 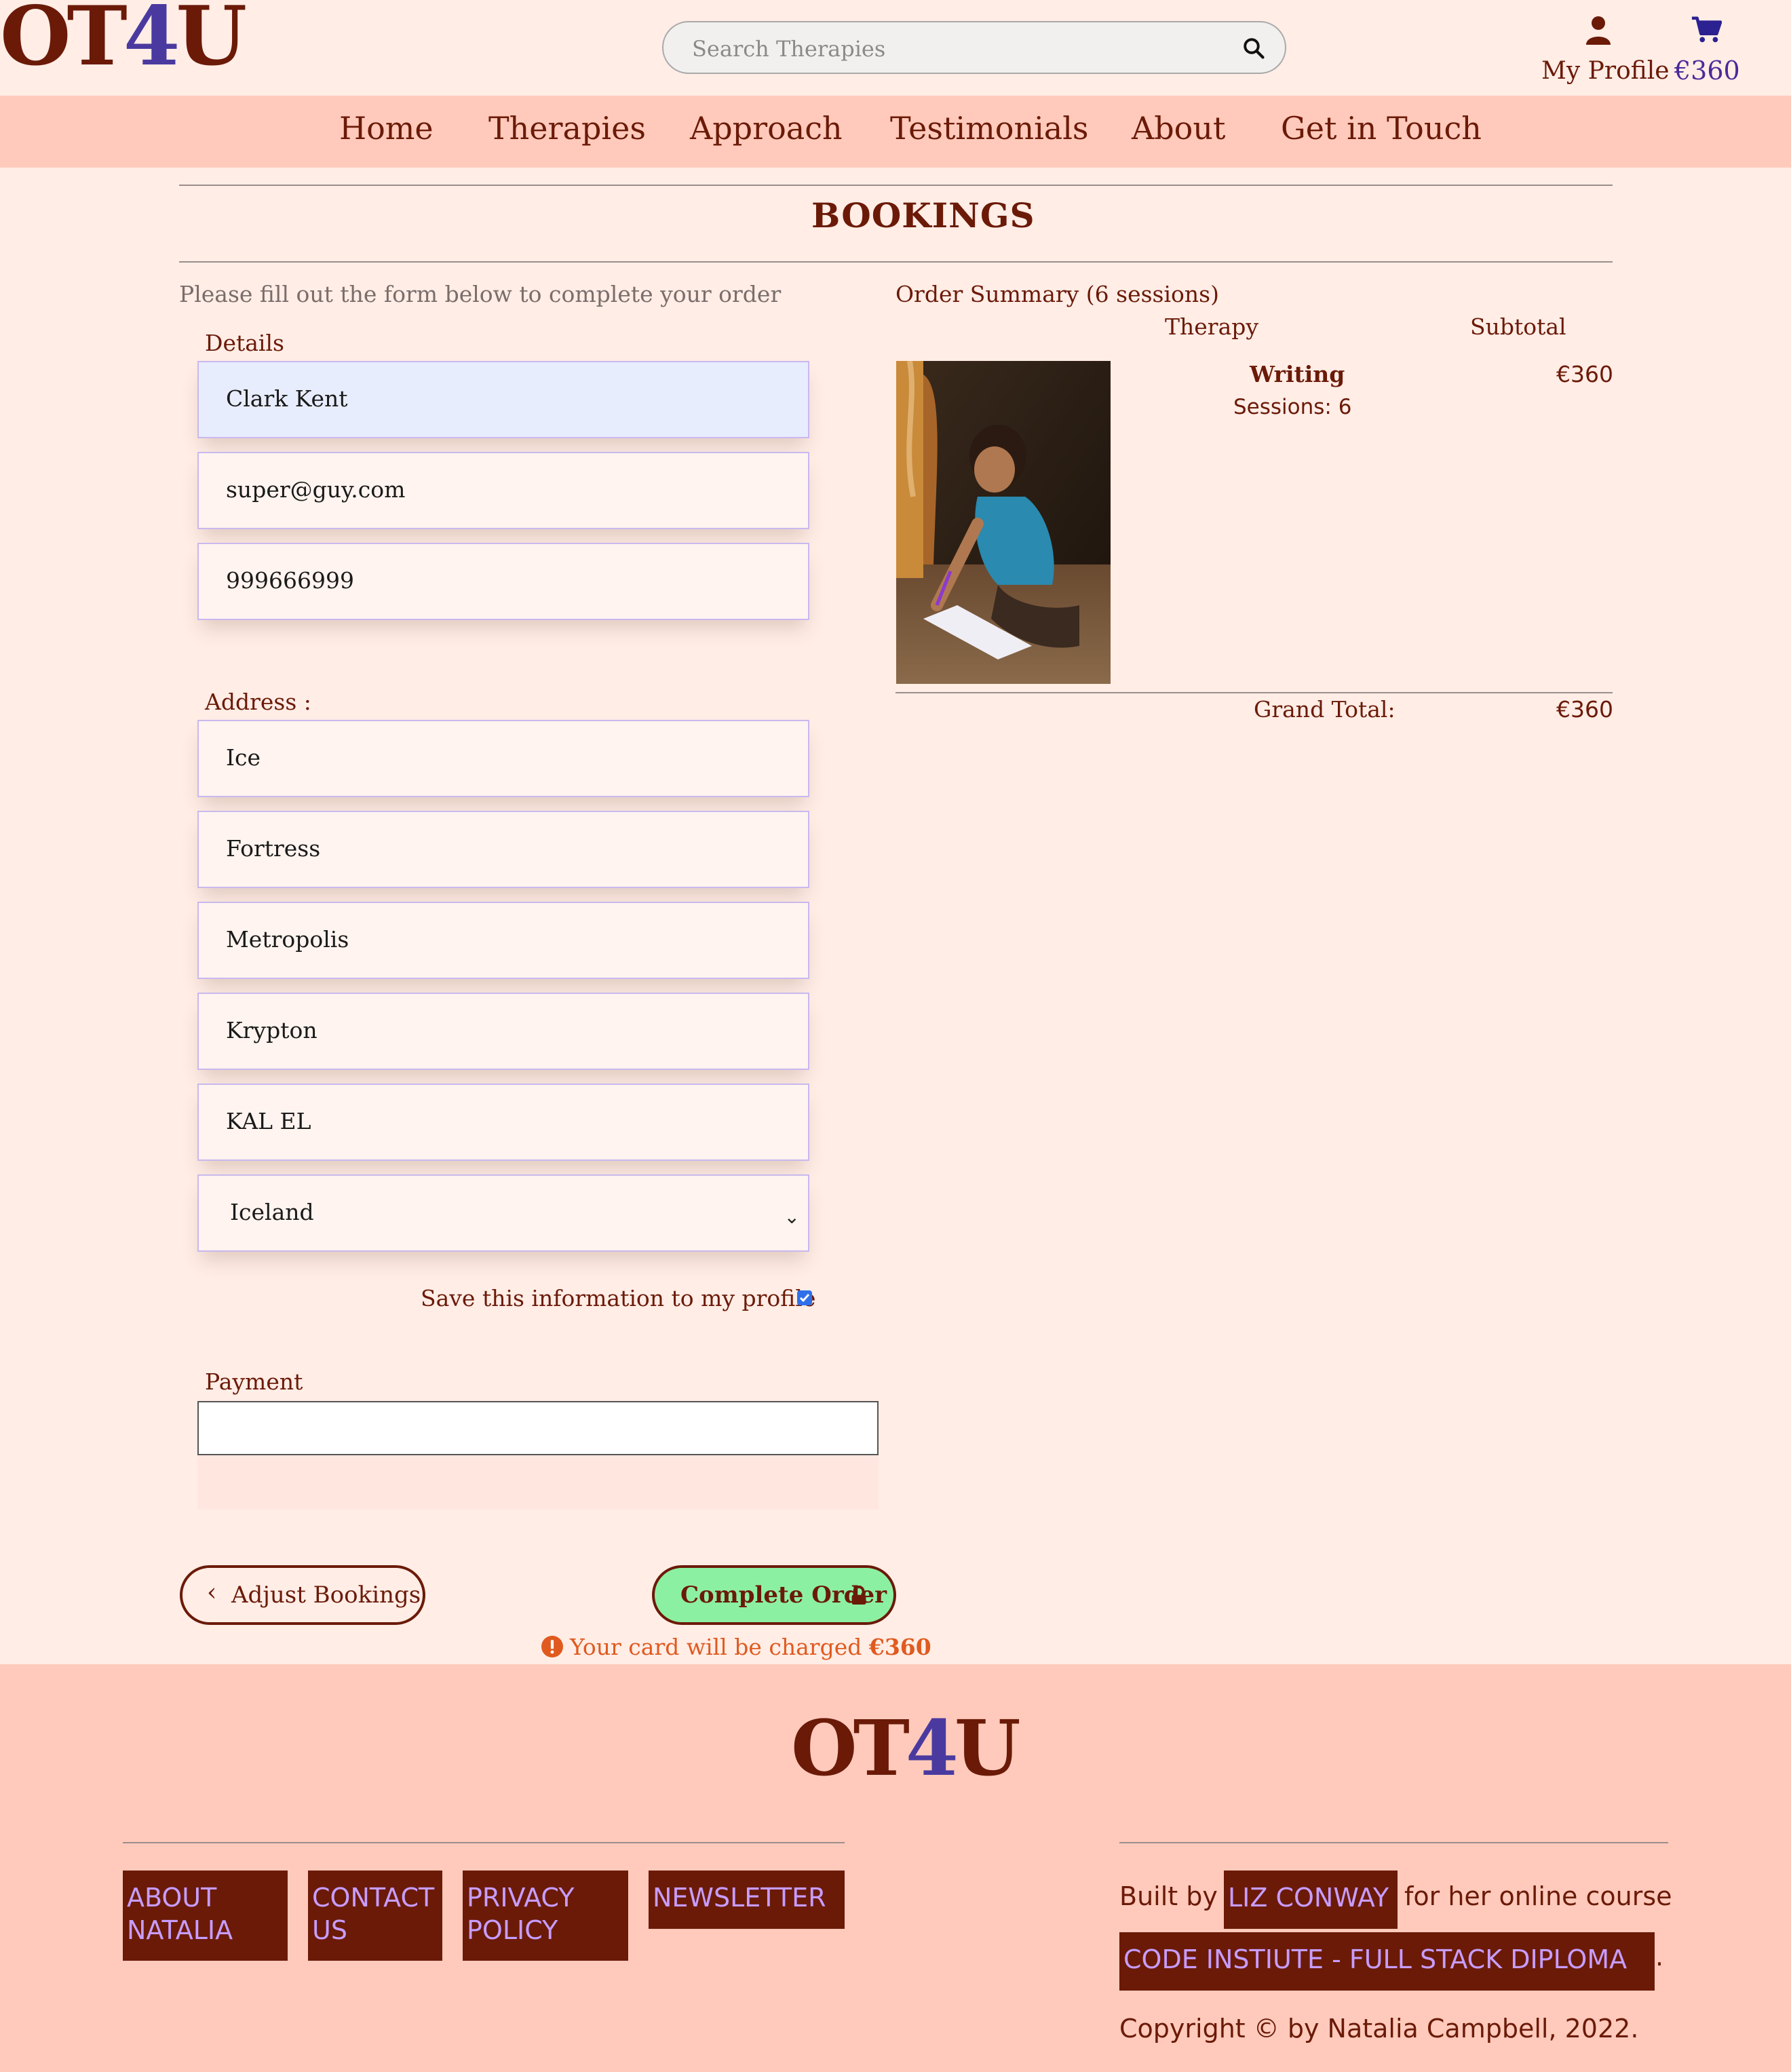 What do you see at coordinates (990, 128) in the screenshot?
I see `nav-testimonials: Testimonials` at bounding box center [990, 128].